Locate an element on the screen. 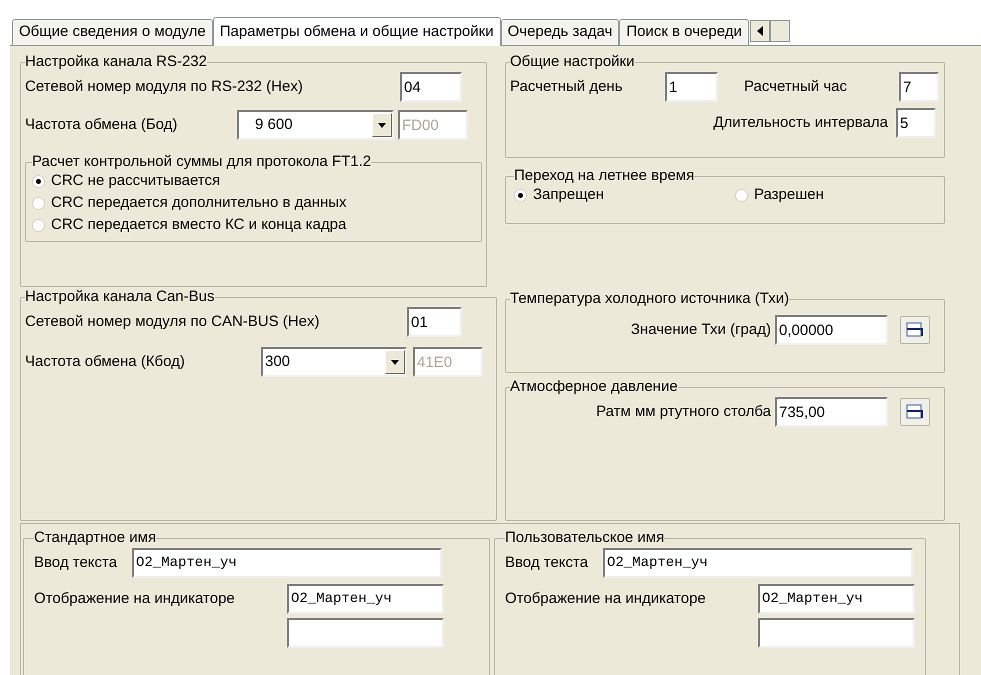 The width and height of the screenshot is (981, 675). scroll-left-button is located at coordinates (760, 31).